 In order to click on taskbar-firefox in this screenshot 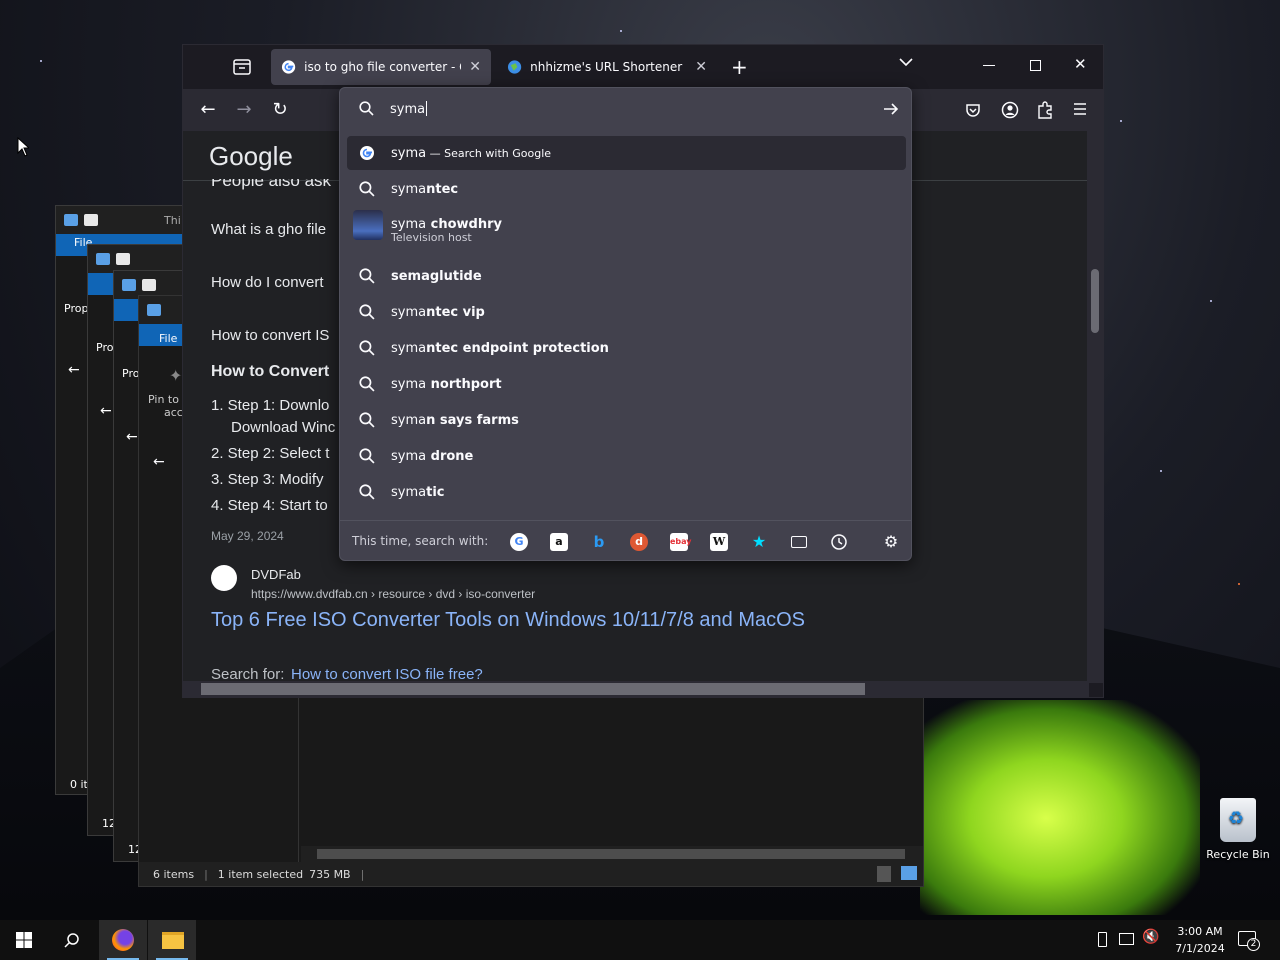, I will do `click(123, 940)`.